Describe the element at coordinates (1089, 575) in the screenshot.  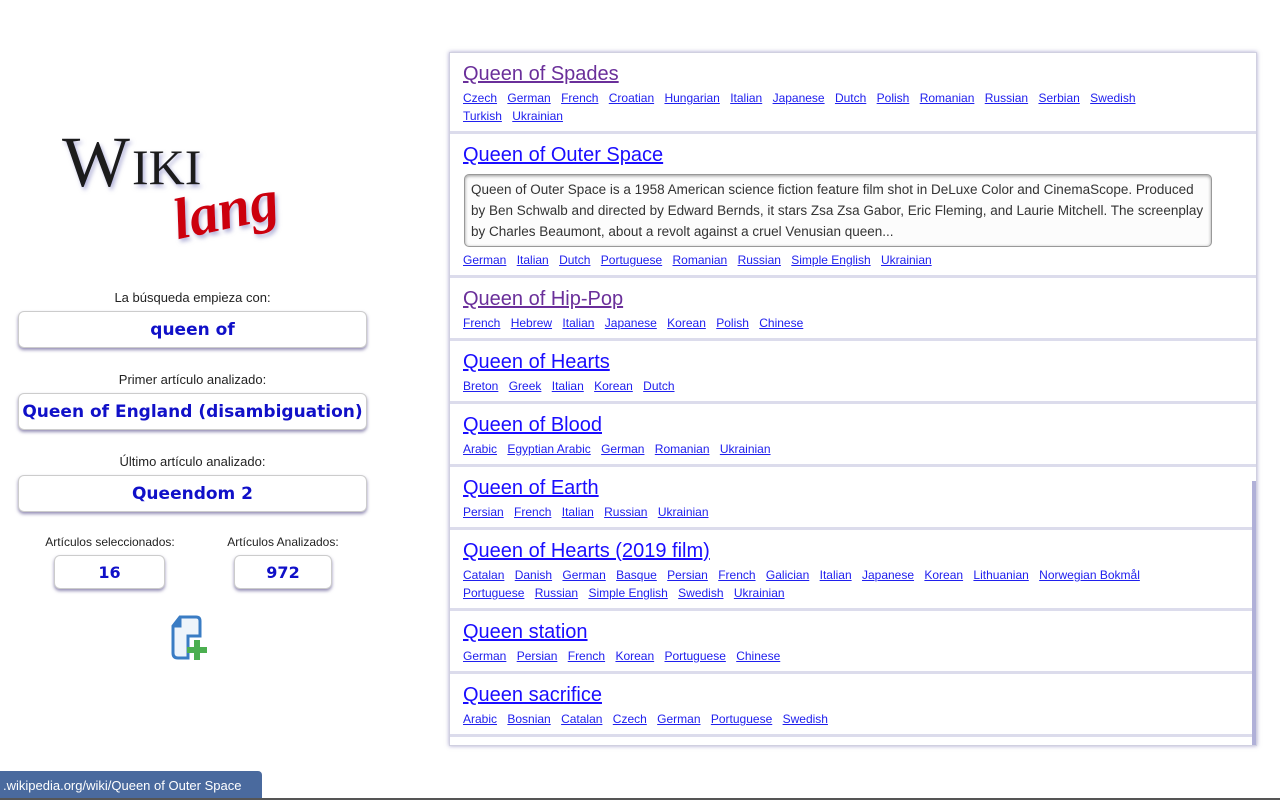
I see `language-link: Norwegian Bokmål` at that location.